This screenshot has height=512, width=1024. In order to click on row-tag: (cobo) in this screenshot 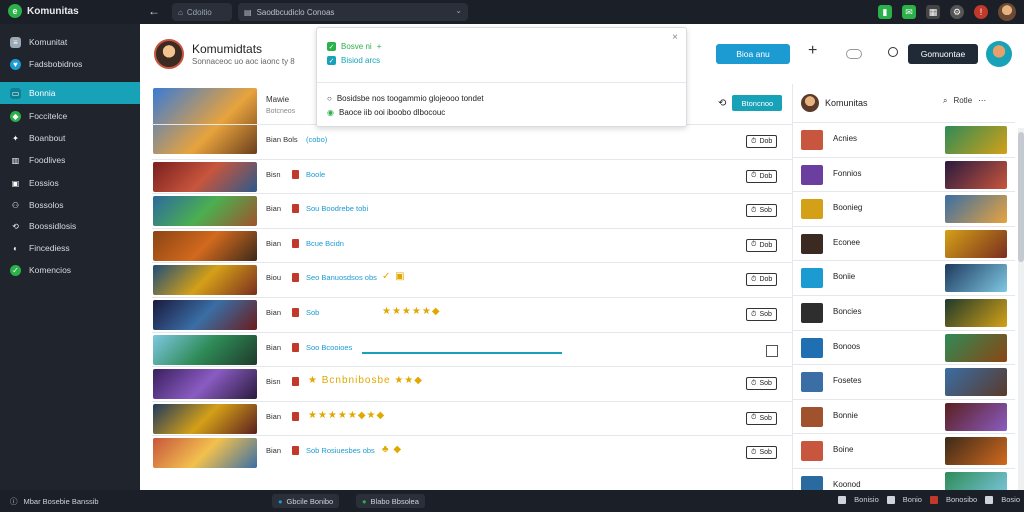, I will do `click(316, 139)`.